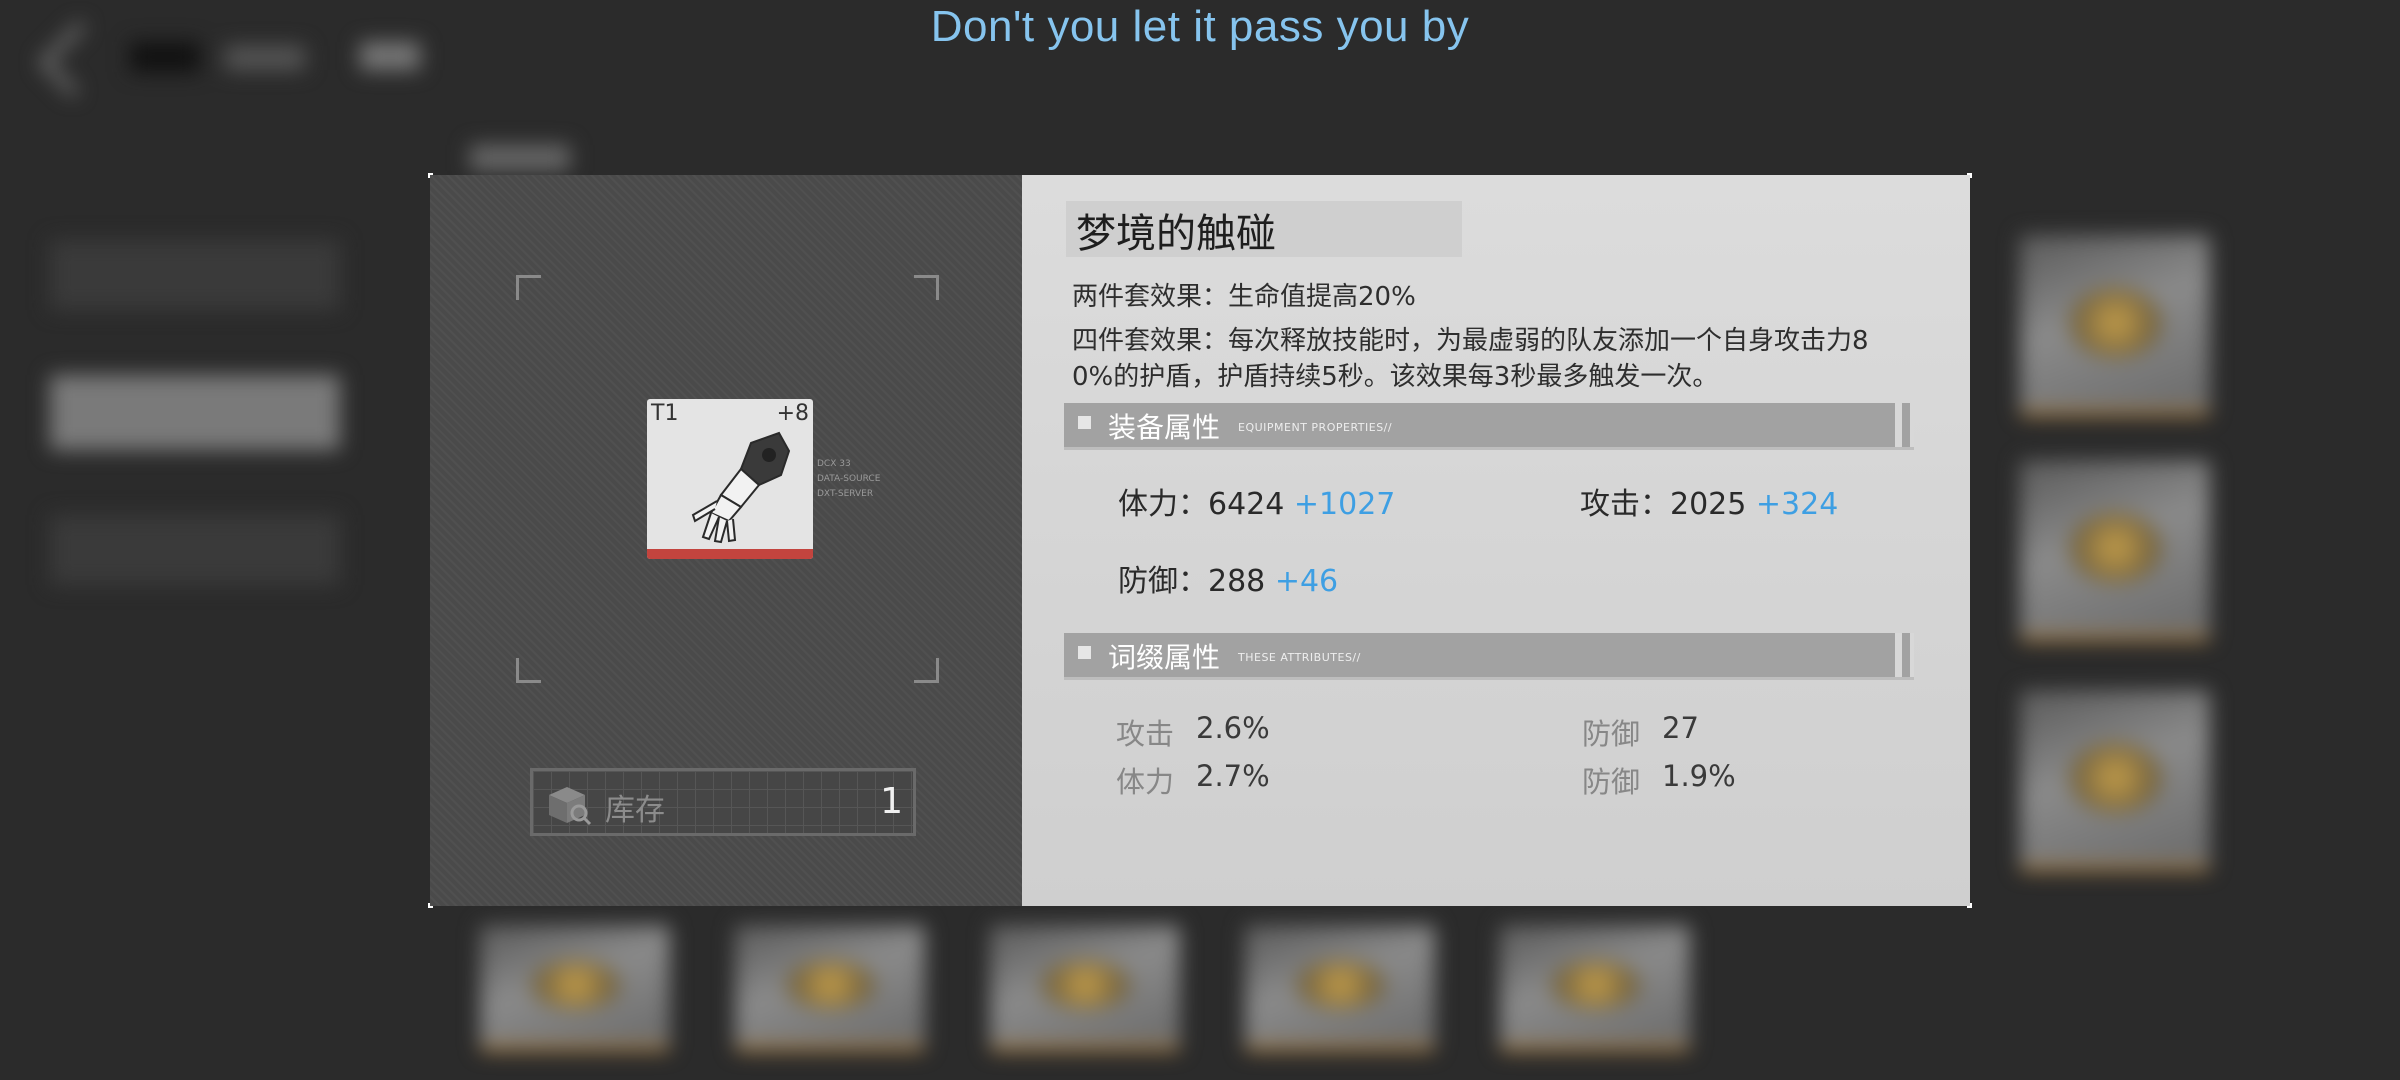 The width and height of the screenshot is (2400, 1080). Describe the element at coordinates (1233, 728) in the screenshot. I see `affix-value: 2.6%` at that location.